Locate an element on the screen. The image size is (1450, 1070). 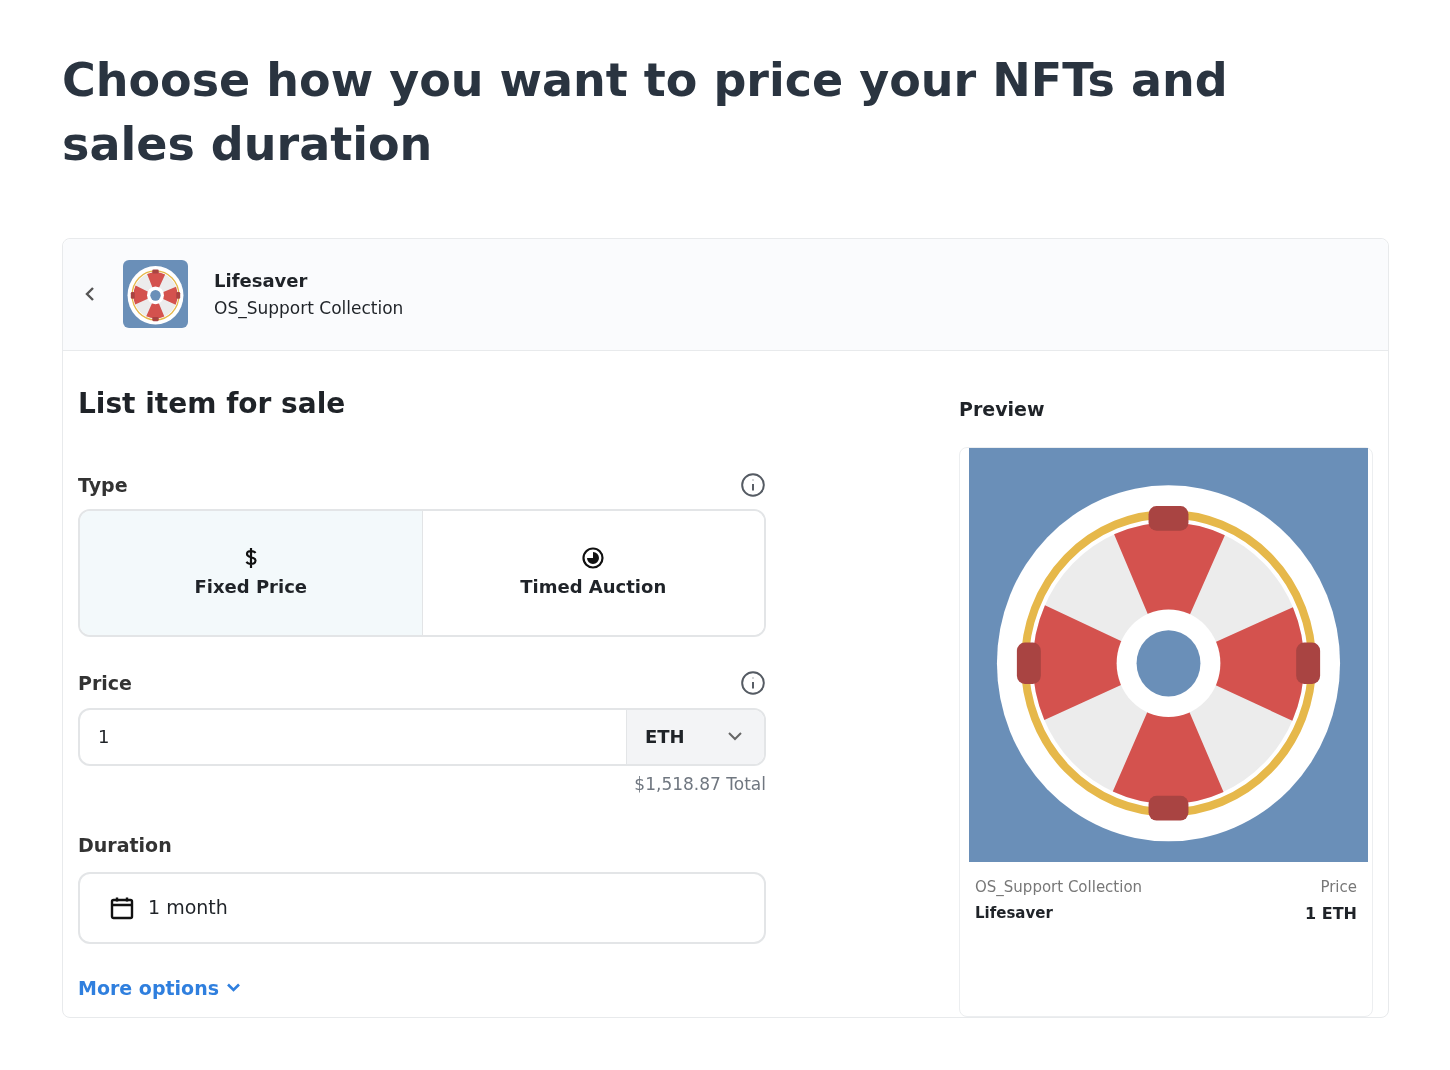
price-label: Price is located at coordinates (105, 683).